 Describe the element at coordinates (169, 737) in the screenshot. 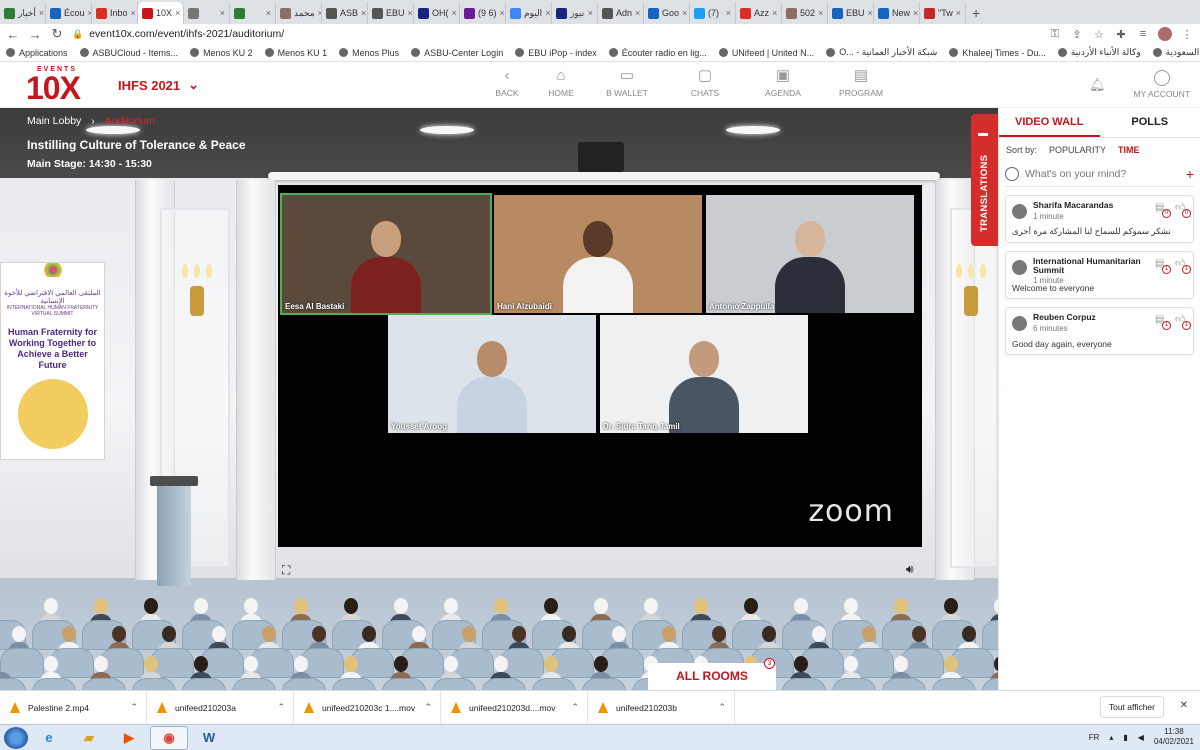

I see `chrome-icon: ◉` at that location.